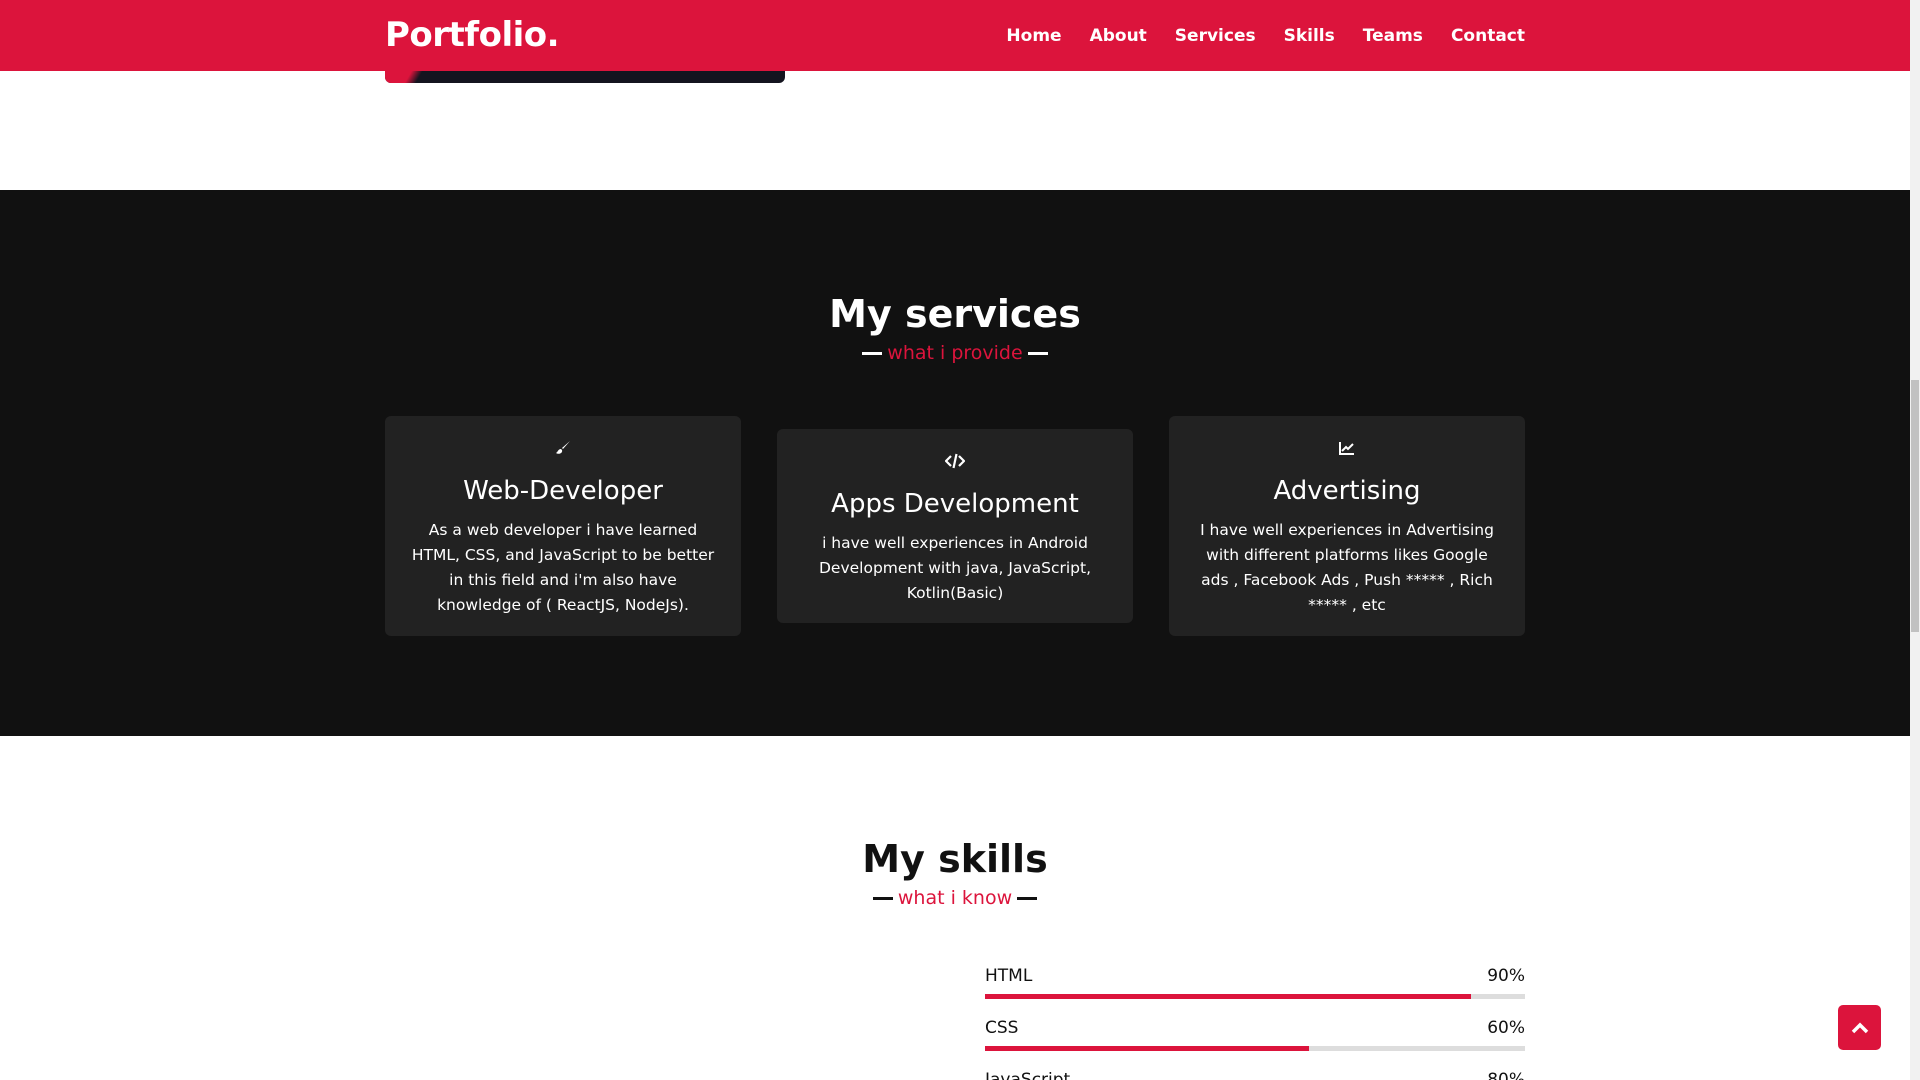 This screenshot has width=1920, height=1080. What do you see at coordinates (1002, 1028) in the screenshot?
I see `skill-name: CSS` at bounding box center [1002, 1028].